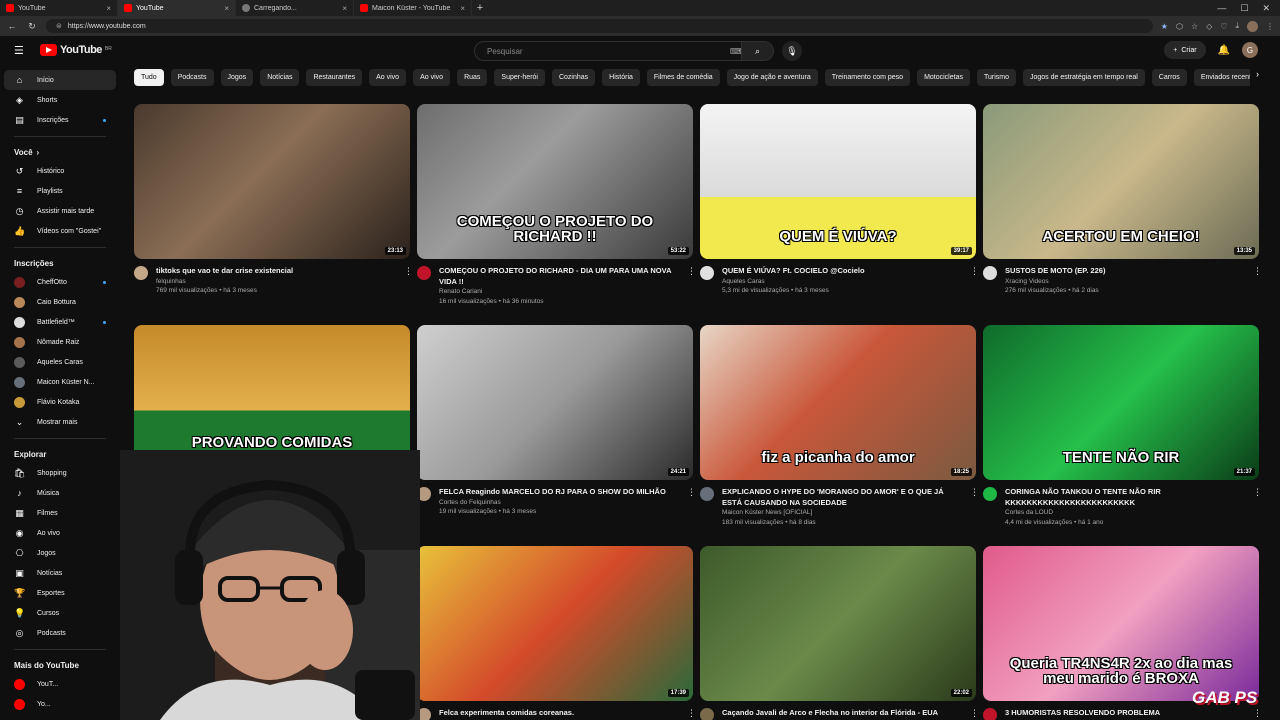 Image resolution: width=1280 pixels, height=720 pixels. What do you see at coordinates (1179, 26) in the screenshot?
I see `extension-icon: ⬡` at bounding box center [1179, 26].